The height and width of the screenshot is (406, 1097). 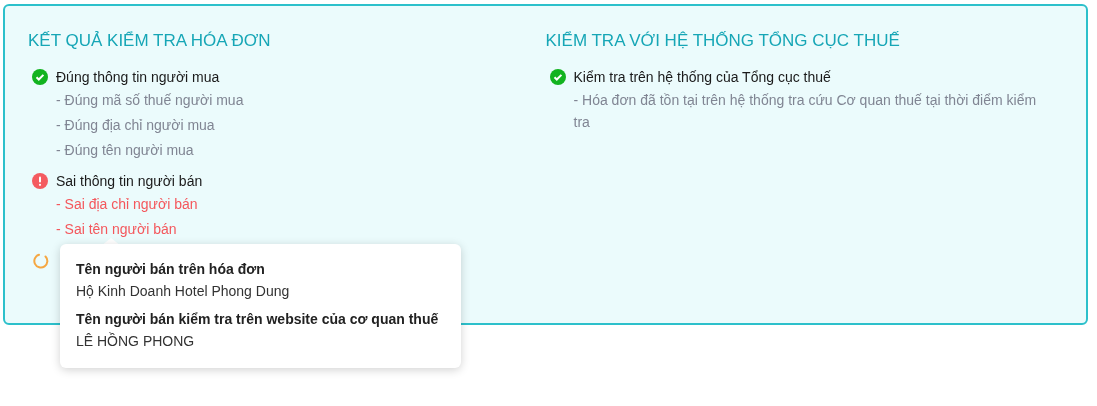 What do you see at coordinates (40, 181) in the screenshot?
I see `exclamation-circle-icon` at bounding box center [40, 181].